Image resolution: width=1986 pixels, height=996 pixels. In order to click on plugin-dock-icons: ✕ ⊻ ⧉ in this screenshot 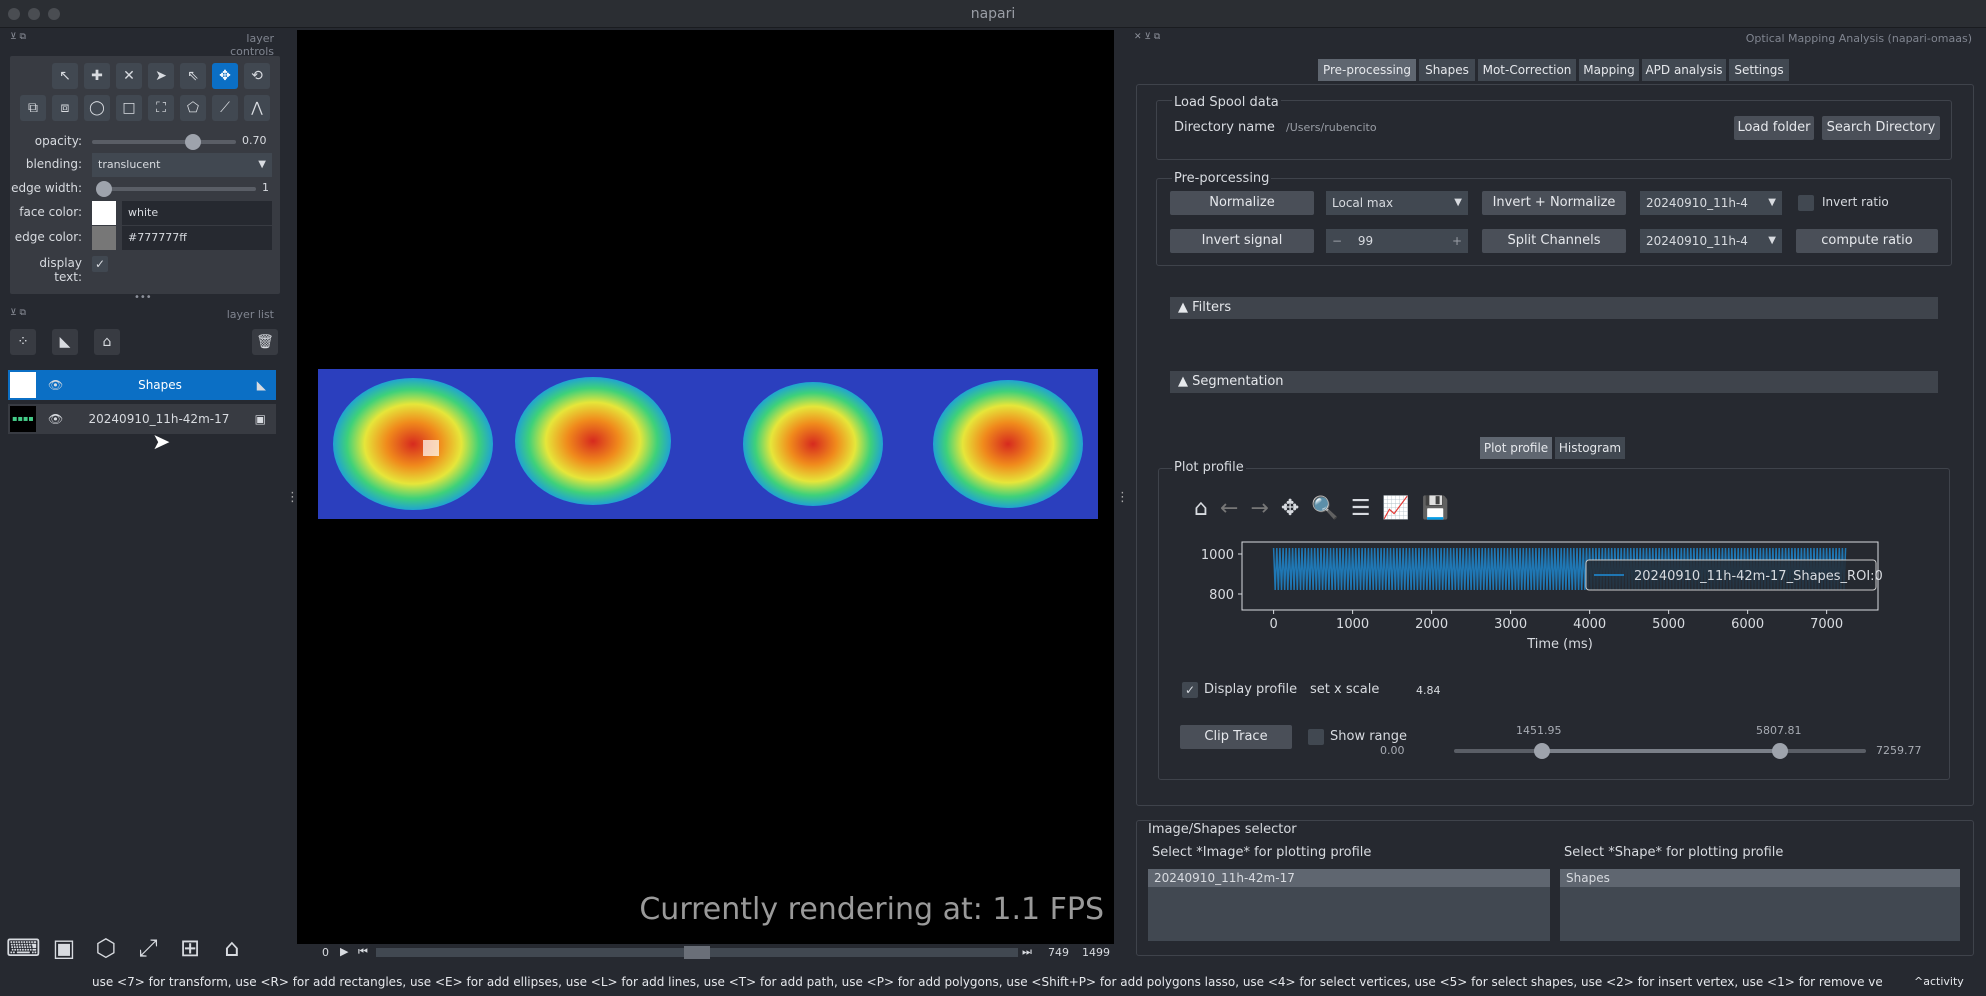, I will do `click(1147, 37)`.